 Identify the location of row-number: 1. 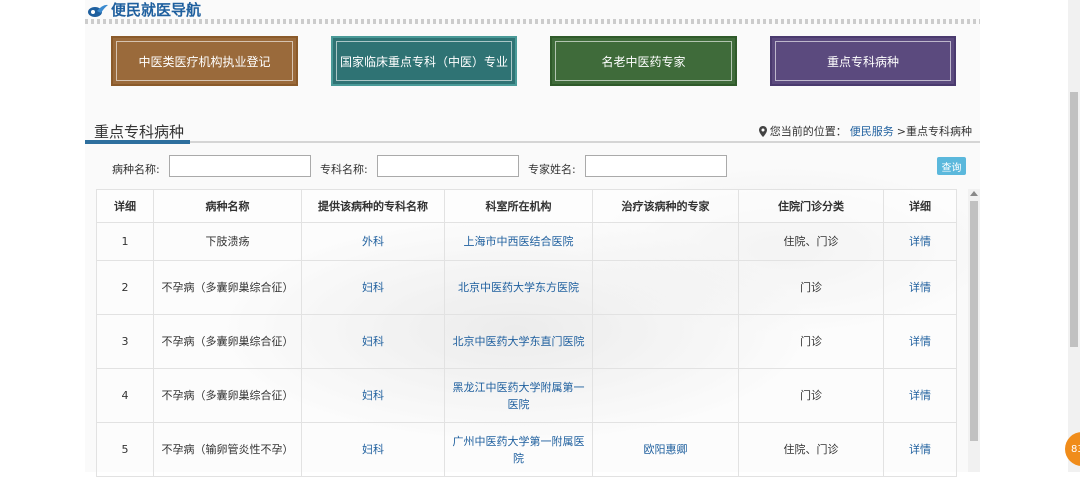
(125, 241).